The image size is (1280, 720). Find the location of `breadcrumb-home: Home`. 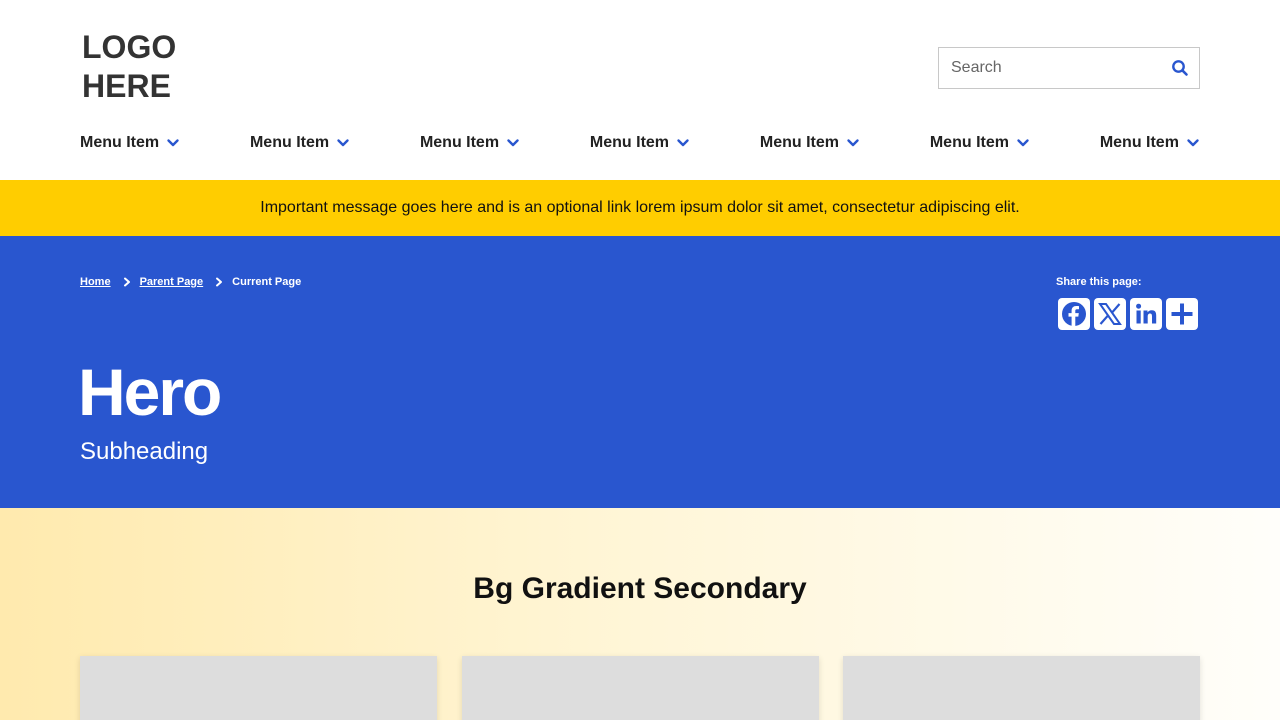

breadcrumb-home: Home is located at coordinates (95, 282).